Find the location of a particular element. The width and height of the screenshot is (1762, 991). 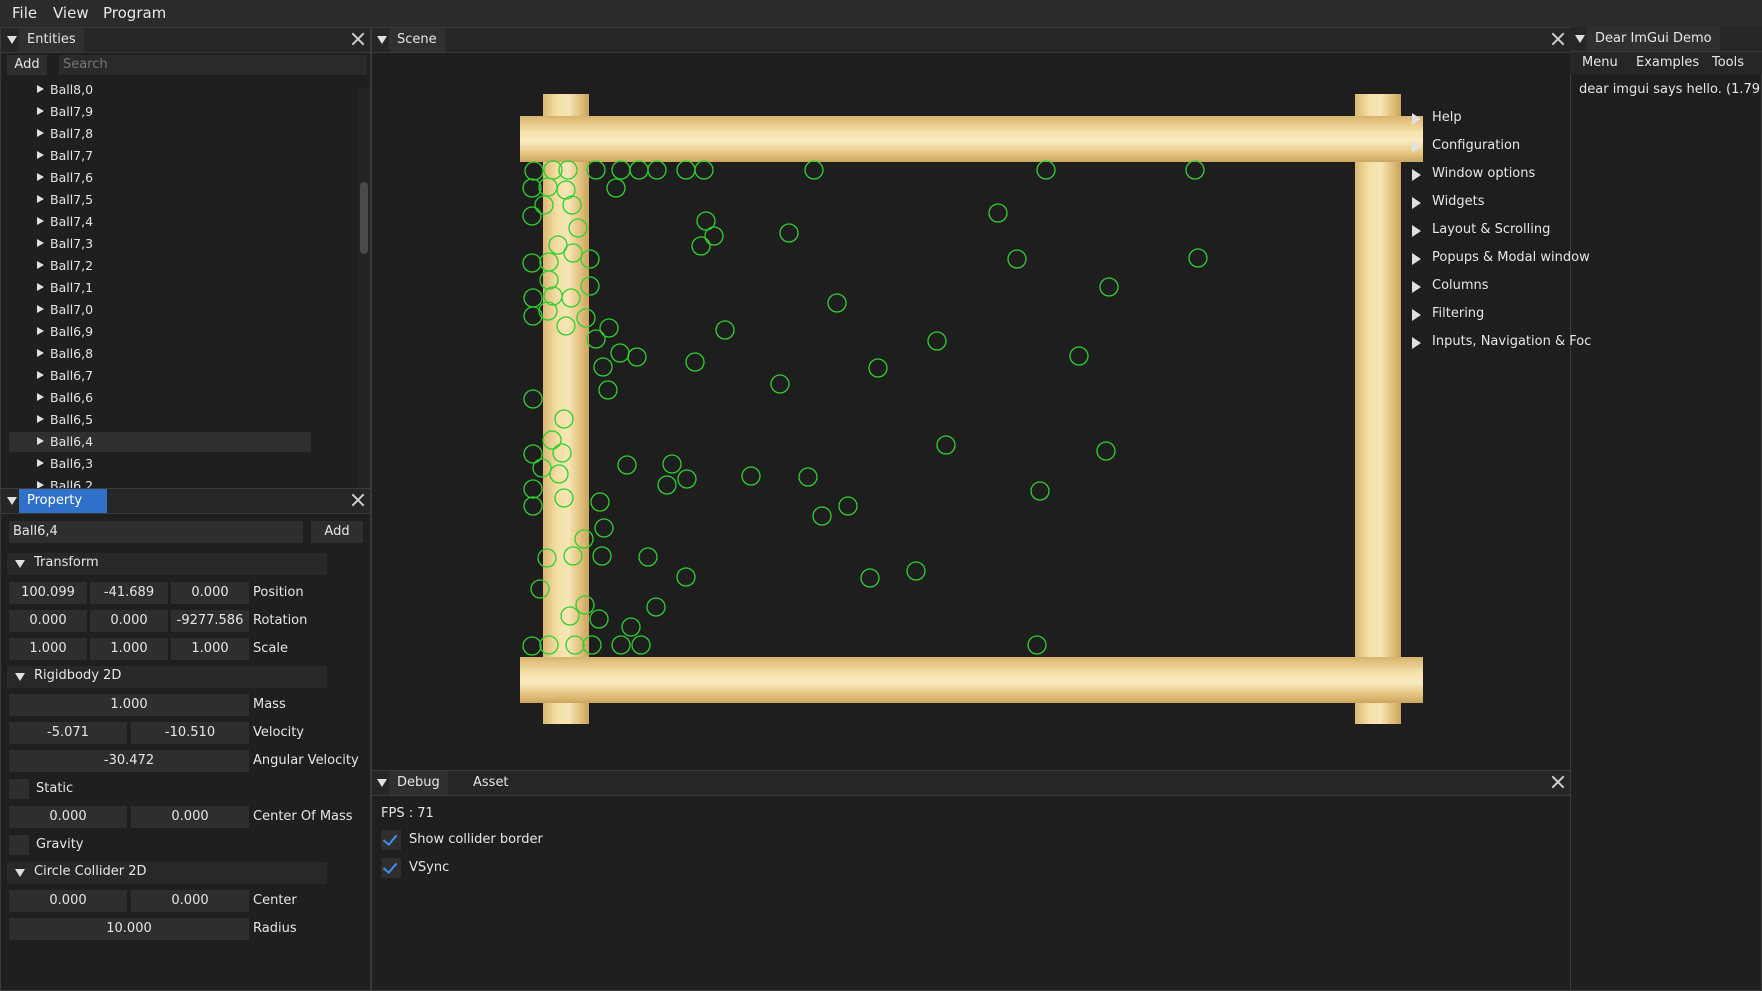

transform-header: Transform is located at coordinates (167, 564).